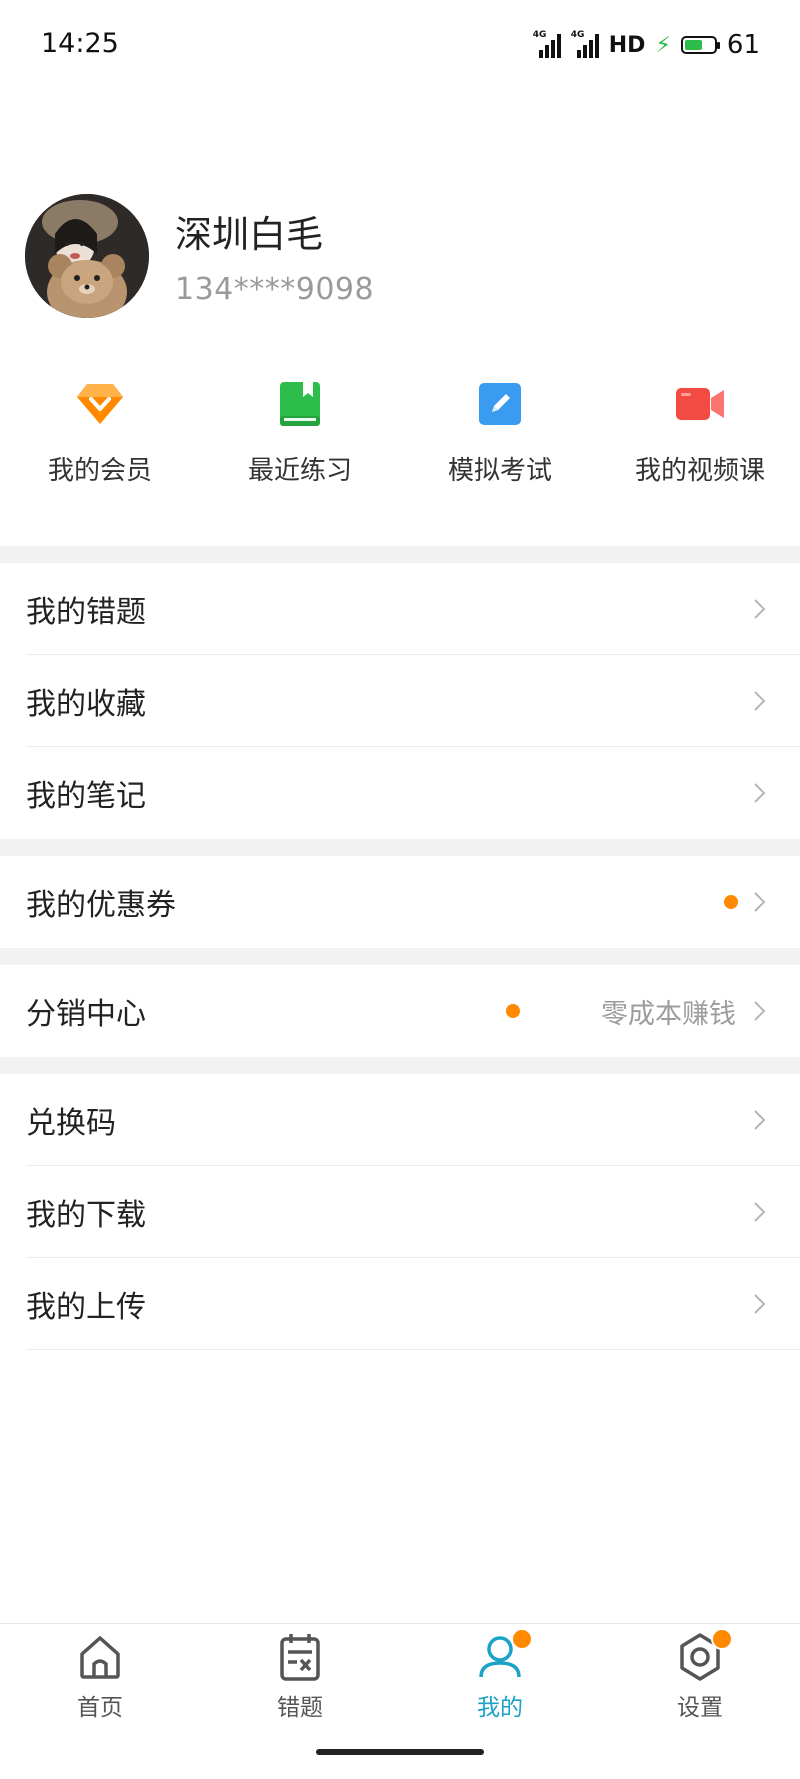  What do you see at coordinates (703, 1656) in the screenshot?
I see `gear-icon` at bounding box center [703, 1656].